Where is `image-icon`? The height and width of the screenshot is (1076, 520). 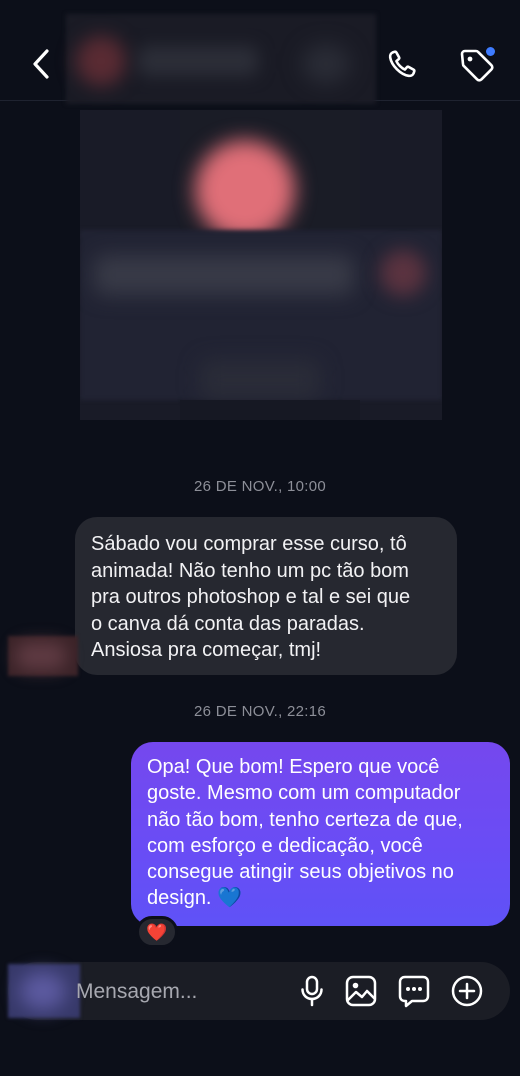 image-icon is located at coordinates (361, 991).